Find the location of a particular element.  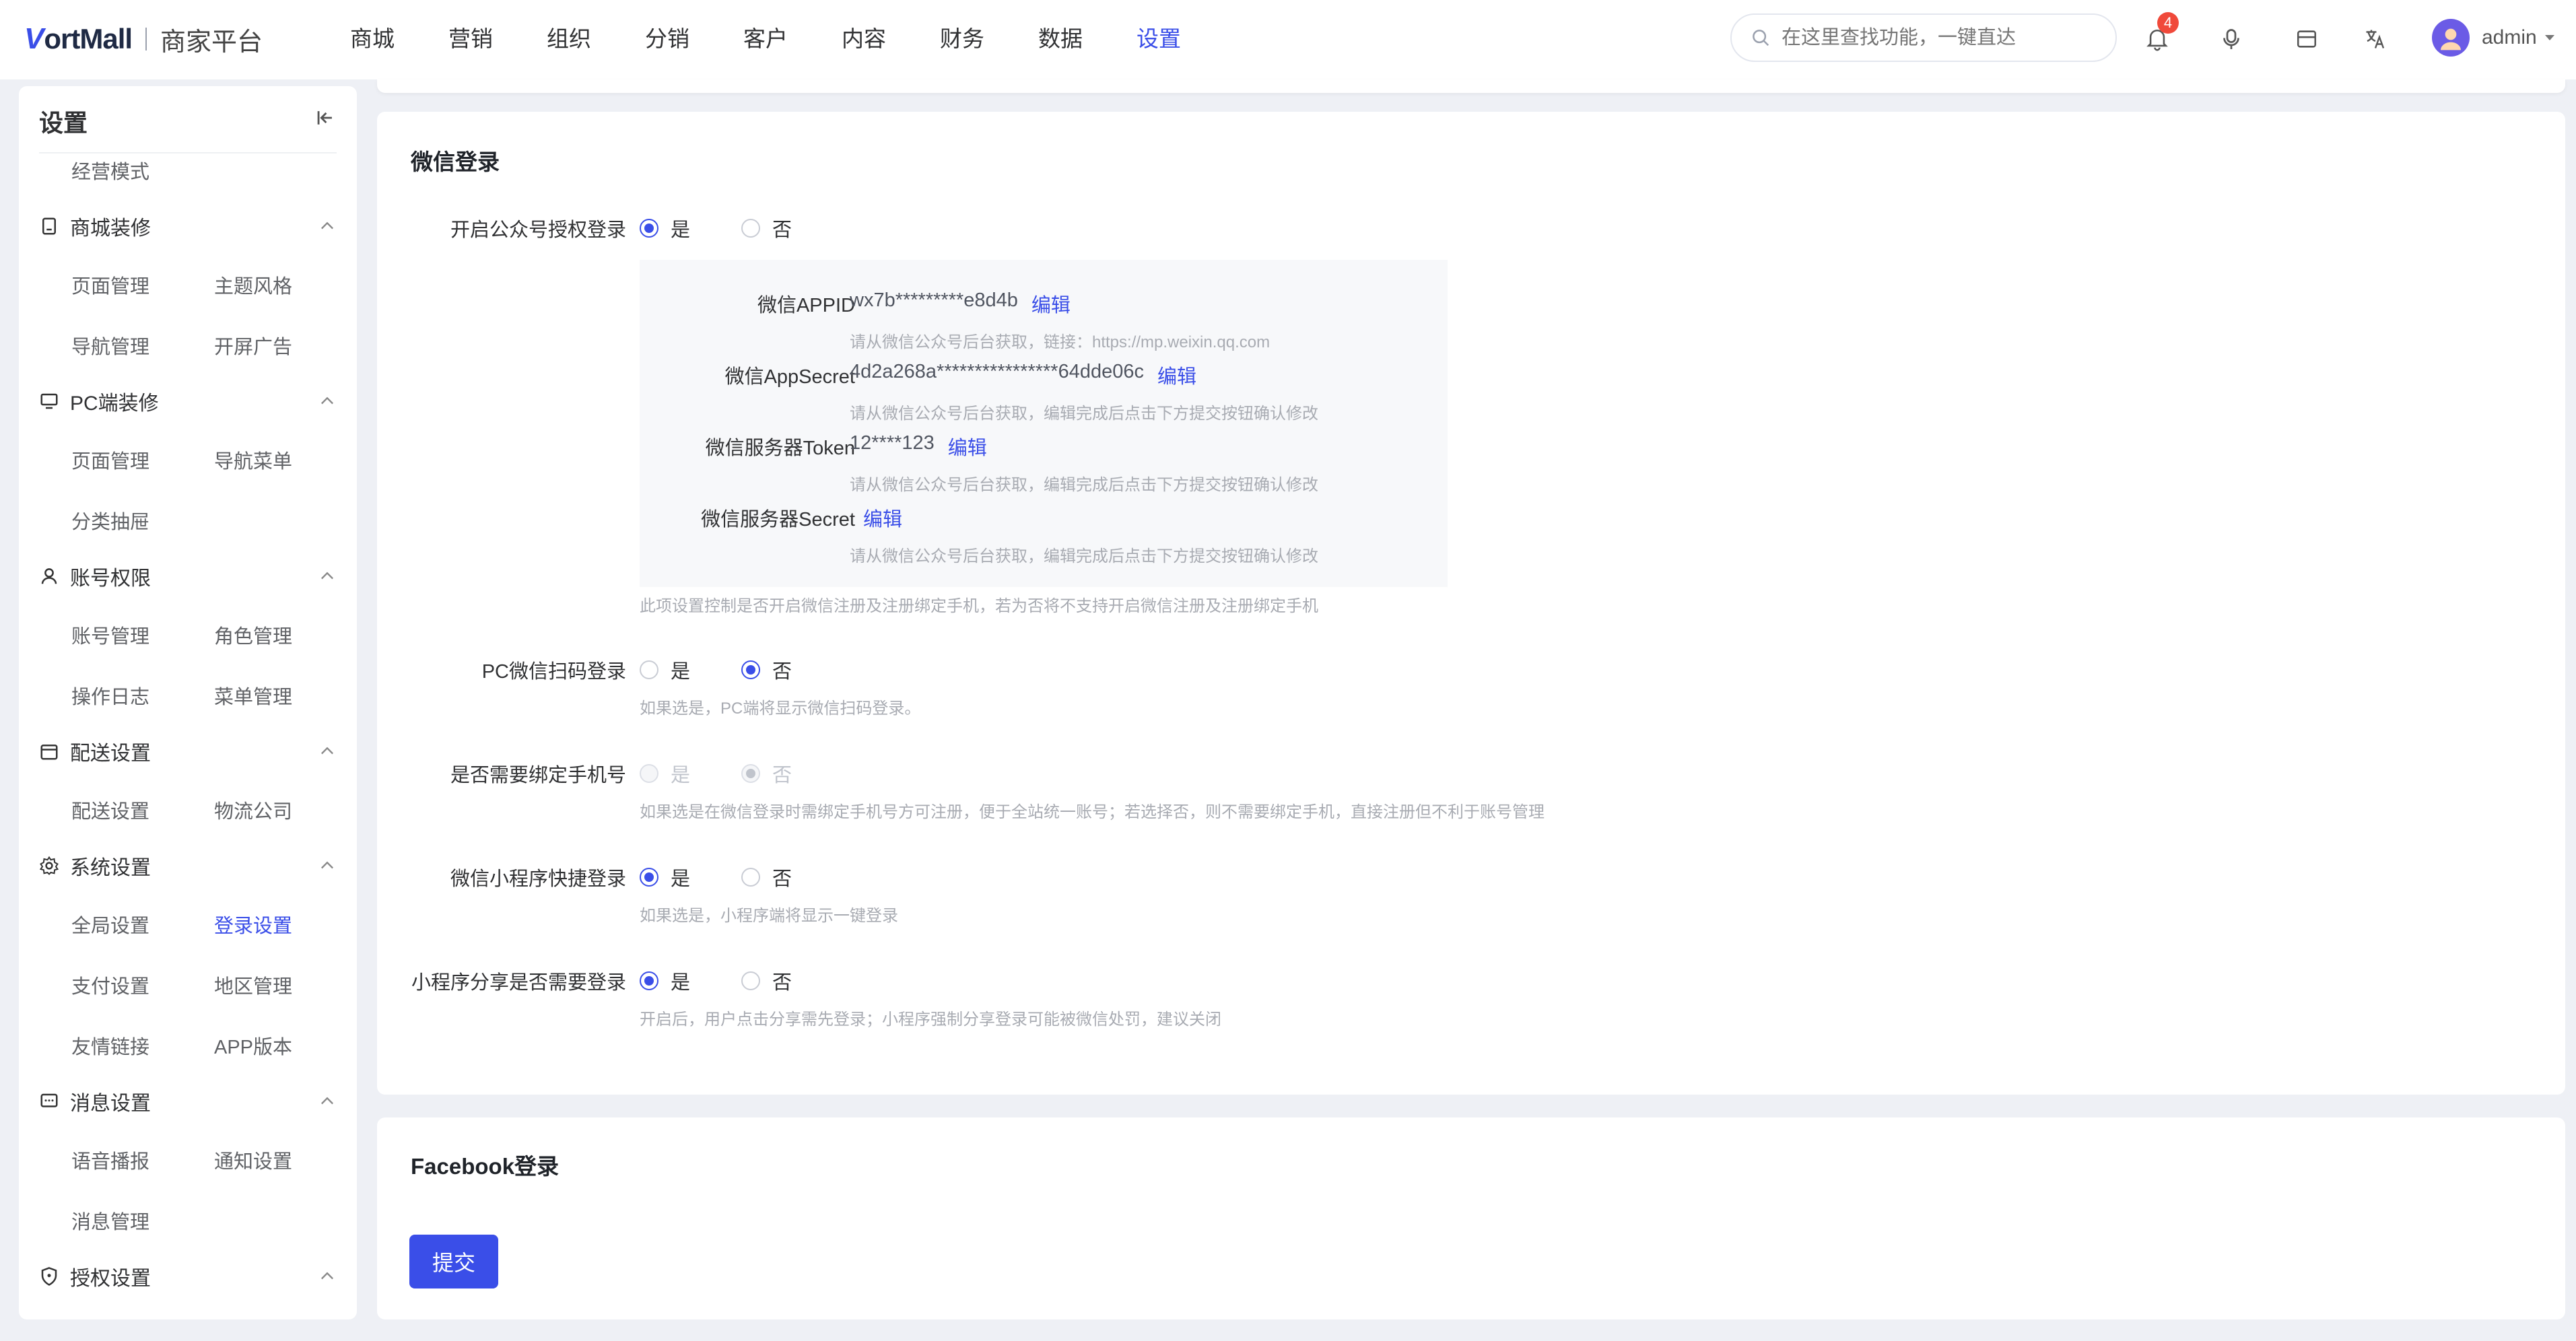

pc-scan-label: PC微信扫码登录 is located at coordinates (553, 672).